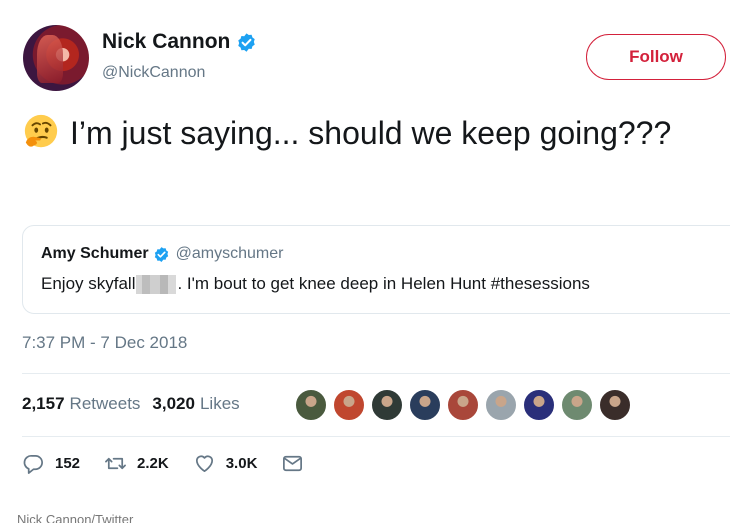  What do you see at coordinates (68, 463) in the screenshot?
I see `reply-count: 152` at bounding box center [68, 463].